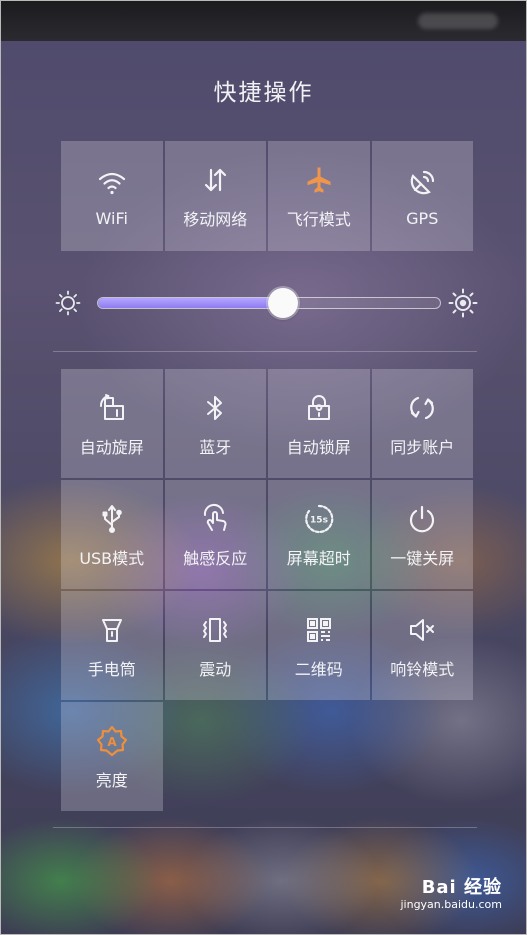 This screenshot has width=527, height=935. I want to click on toggle-label: 自动旋屏, so click(111, 447).